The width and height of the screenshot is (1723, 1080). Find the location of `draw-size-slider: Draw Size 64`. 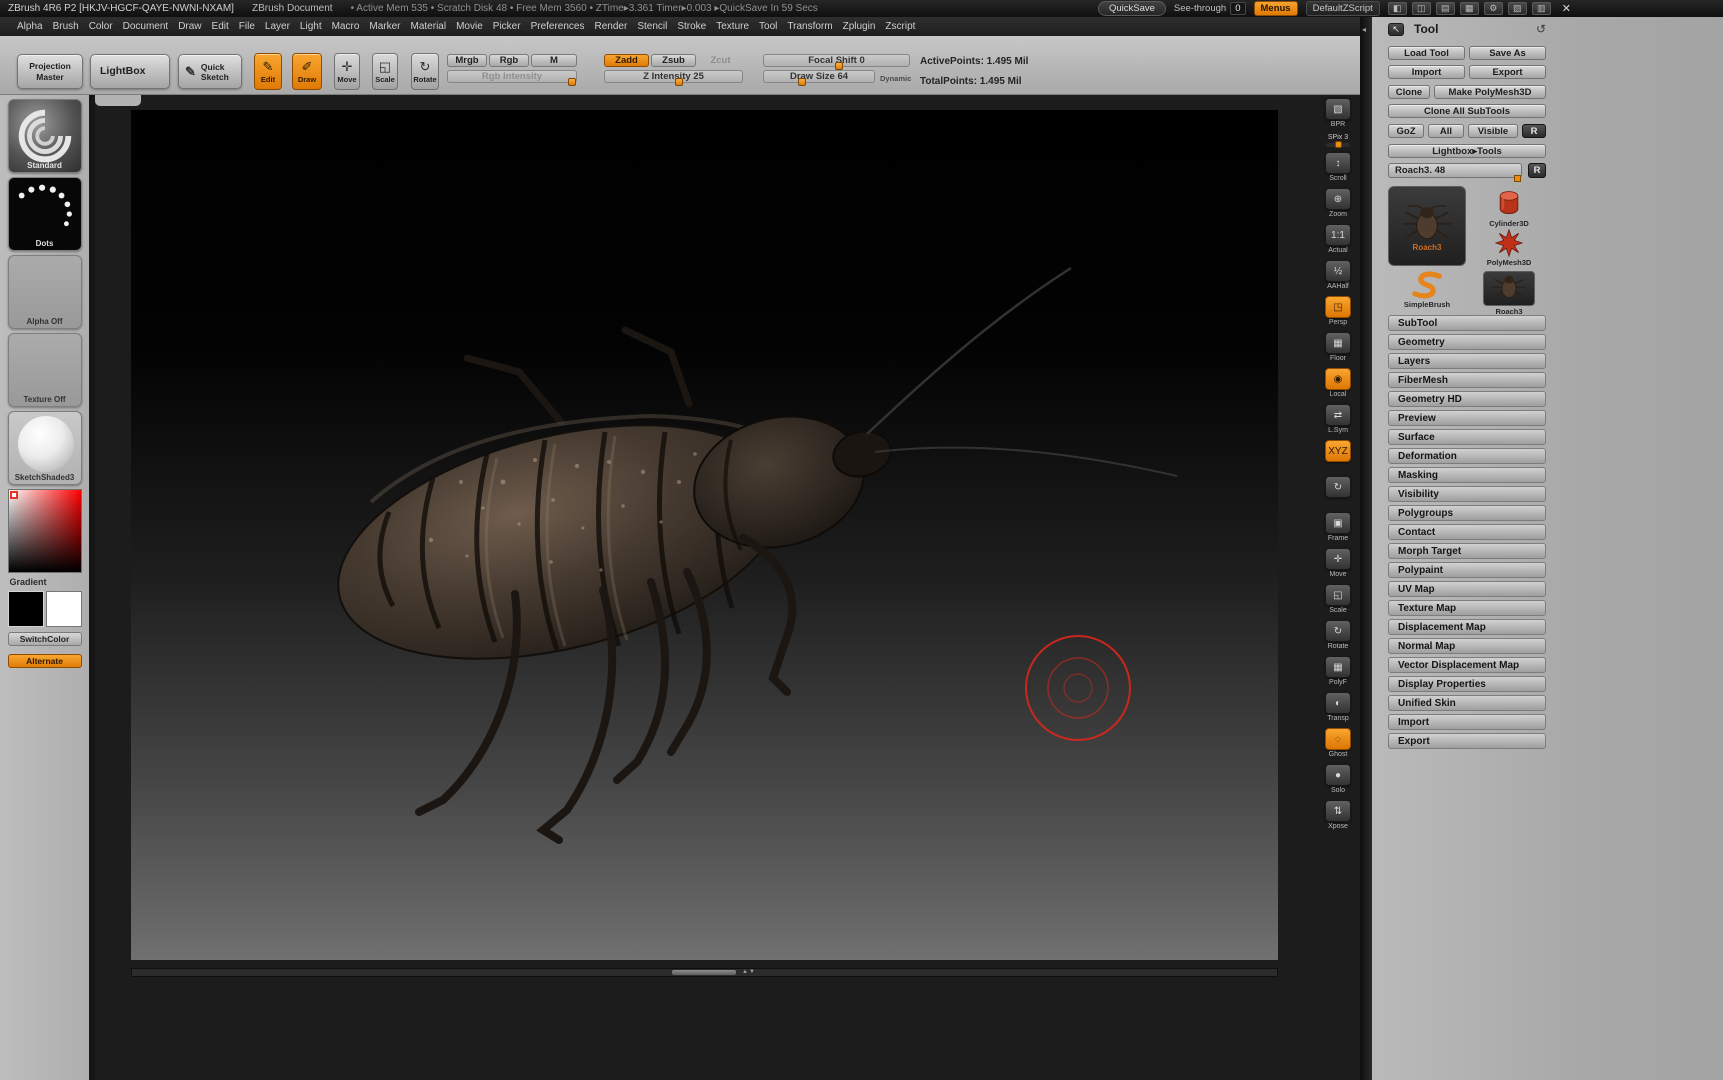

draw-size-slider: Draw Size 64 is located at coordinates (819, 78).